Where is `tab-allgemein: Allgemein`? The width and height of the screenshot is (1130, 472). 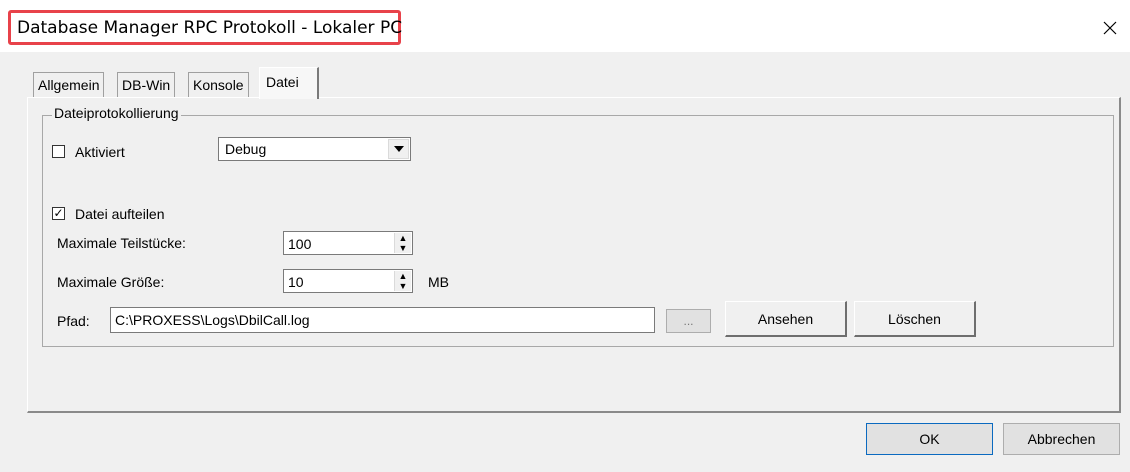
tab-allgemein: Allgemein is located at coordinates (69, 85).